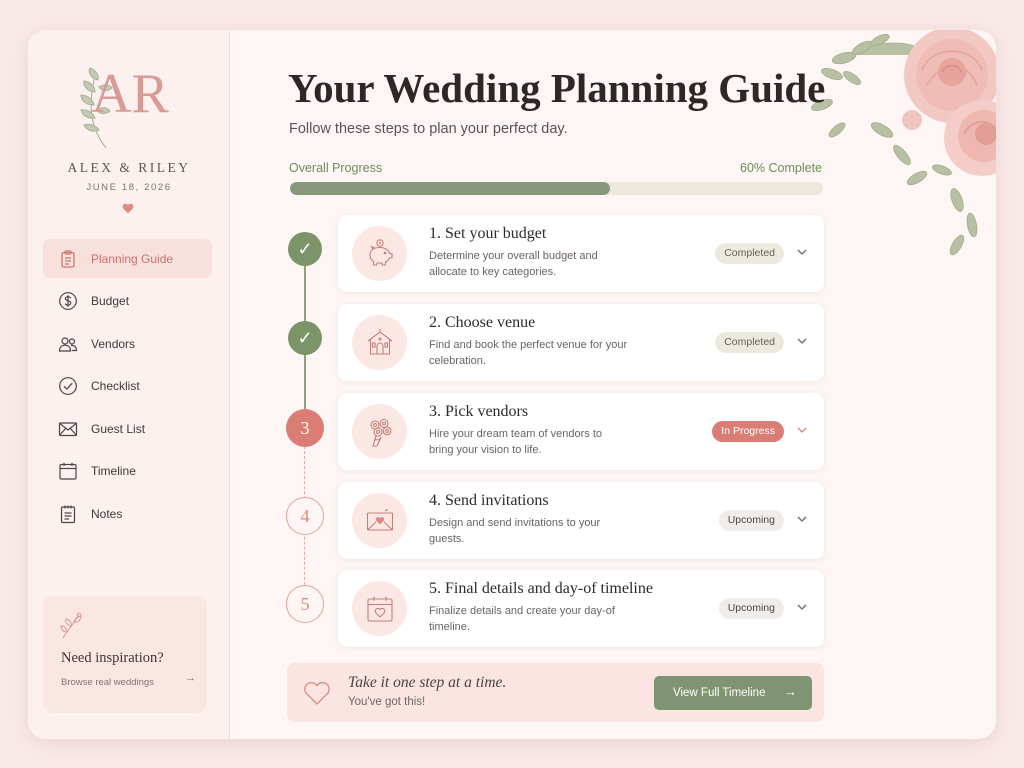 This screenshot has width=1024, height=768. I want to click on sidebar-item-label: Vendors, so click(113, 343).